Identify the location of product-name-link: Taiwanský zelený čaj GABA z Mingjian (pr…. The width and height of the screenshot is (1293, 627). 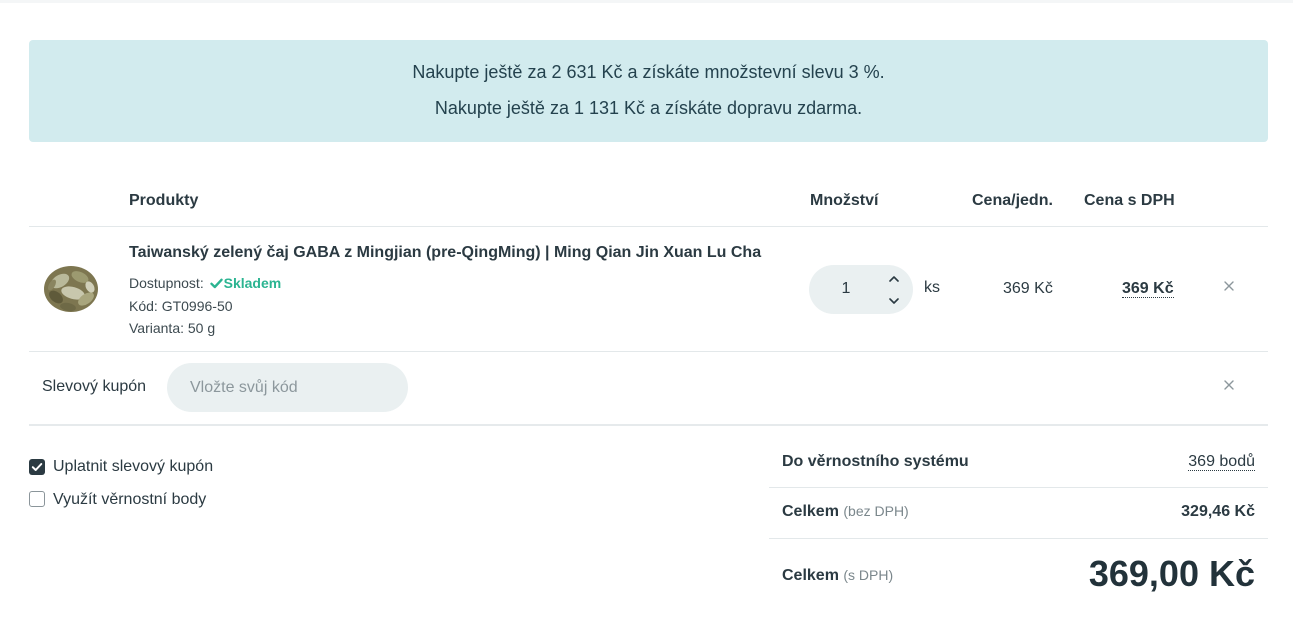
(445, 253).